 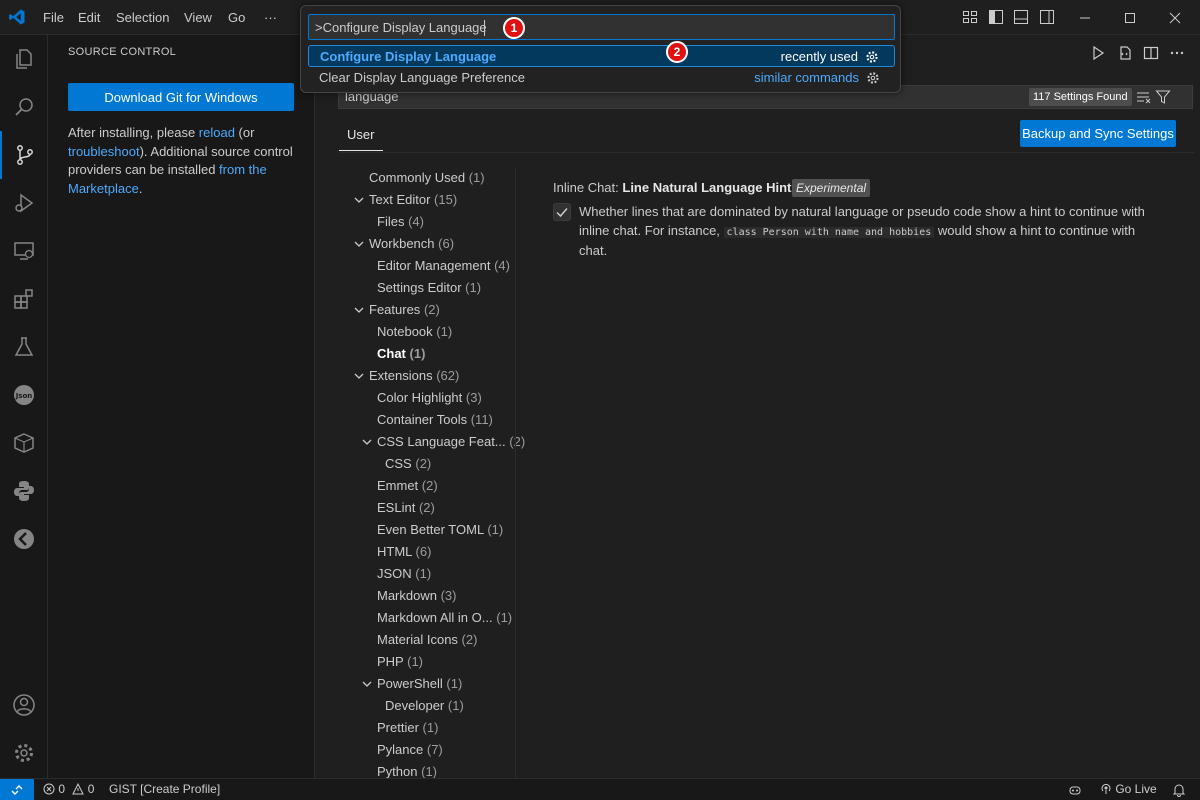 What do you see at coordinates (164, 789) in the screenshot?
I see `profile-indicator: GIST [Create Profile]` at bounding box center [164, 789].